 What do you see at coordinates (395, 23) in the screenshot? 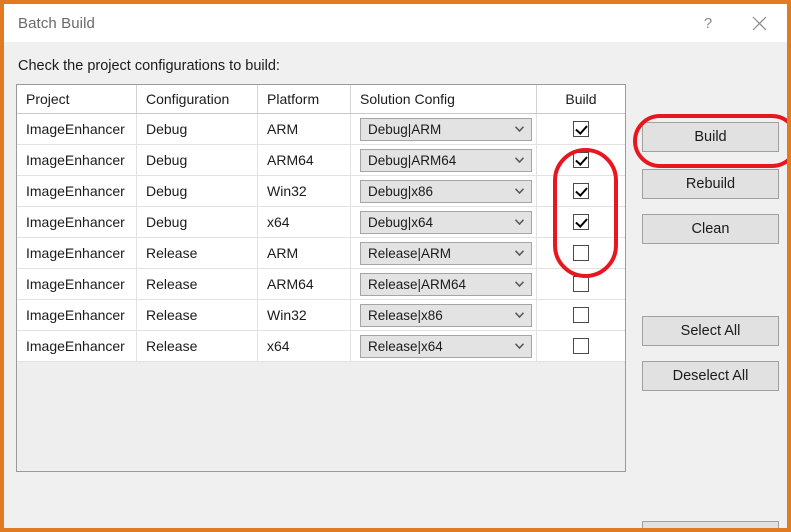
I see `title-bar: Batch Build ?` at bounding box center [395, 23].